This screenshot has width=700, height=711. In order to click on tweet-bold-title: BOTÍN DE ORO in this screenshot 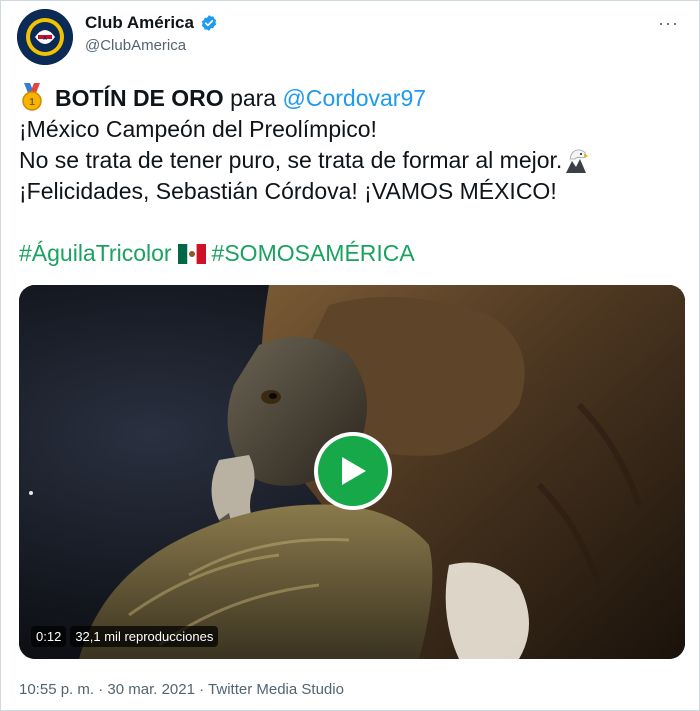, I will do `click(139, 98)`.